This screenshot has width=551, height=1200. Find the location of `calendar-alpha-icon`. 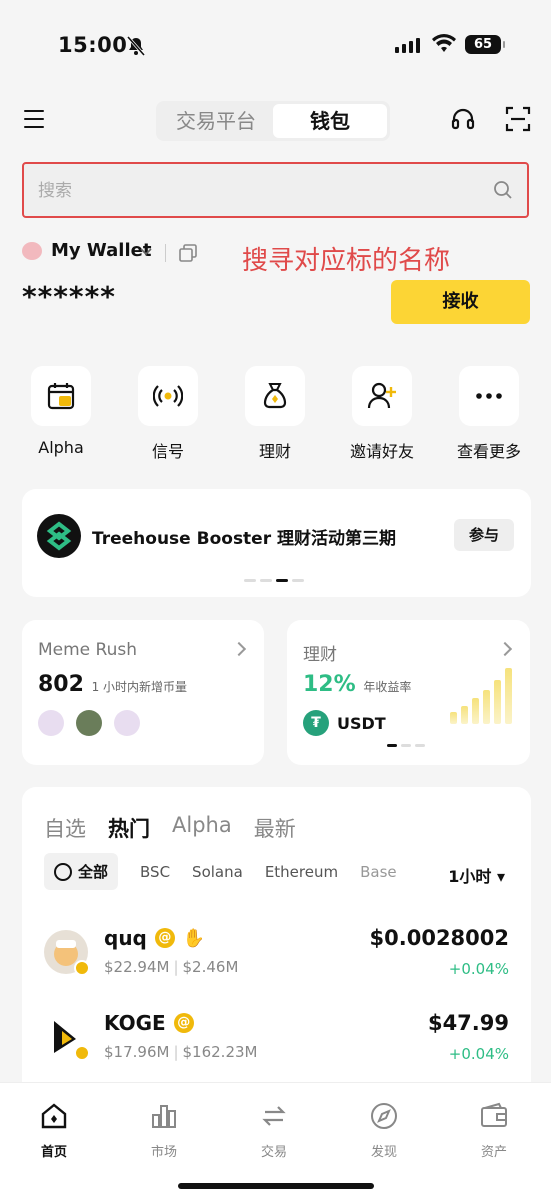

calendar-alpha-icon is located at coordinates (61, 396).